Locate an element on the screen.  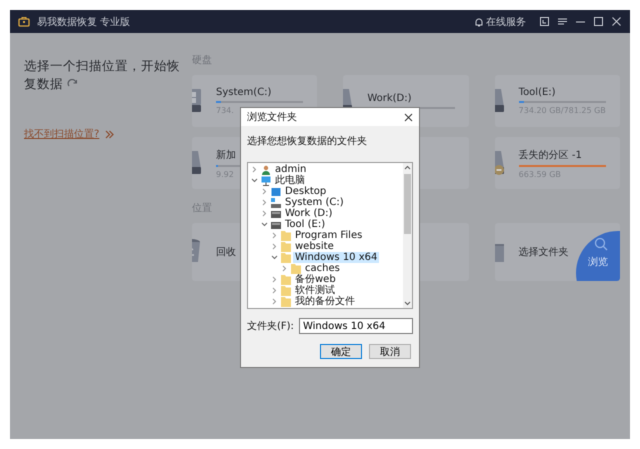
cancel-button: 取消 is located at coordinates (390, 351).